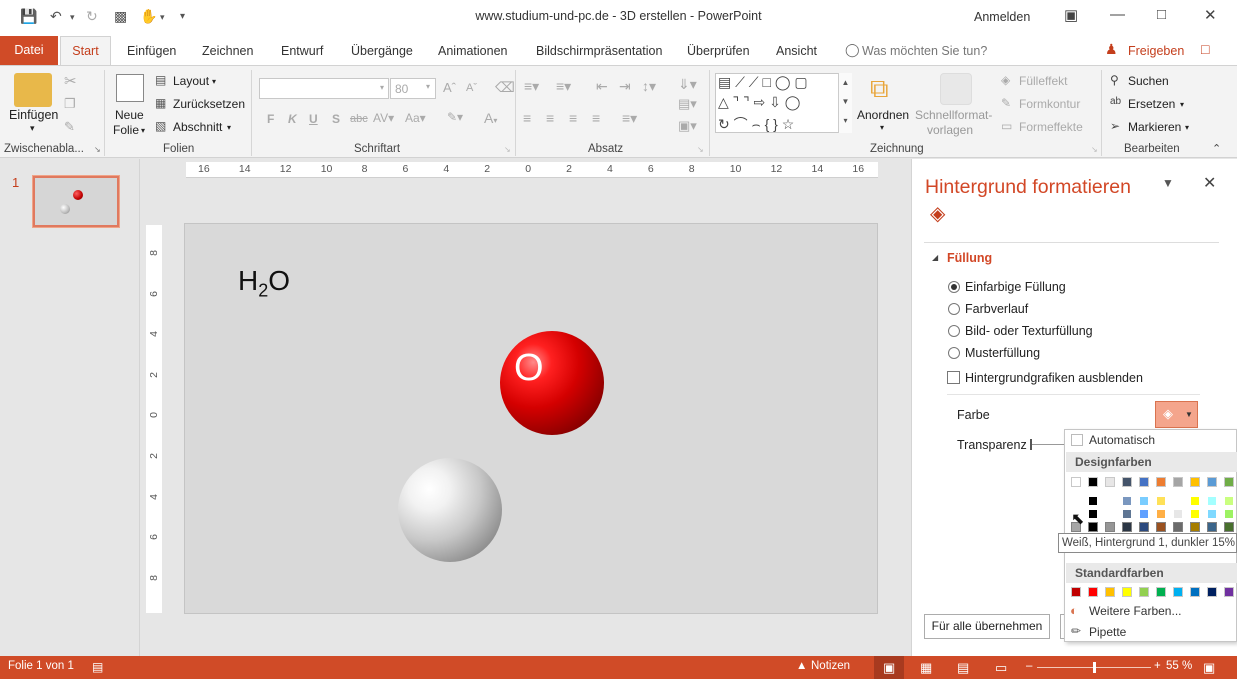 This screenshot has height=679, width=1237. Describe the element at coordinates (1168, 183) in the screenshot. I see `pane-options-dropdown-icon: ▼` at that location.